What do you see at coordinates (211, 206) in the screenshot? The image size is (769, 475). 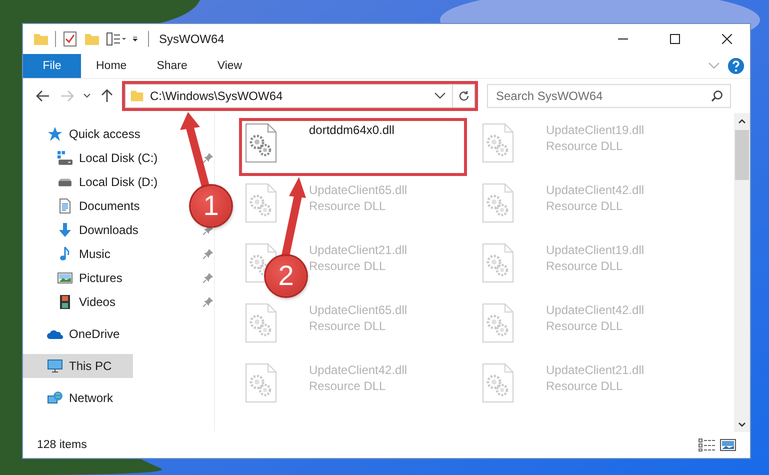 I see `step-badge: 1` at bounding box center [211, 206].